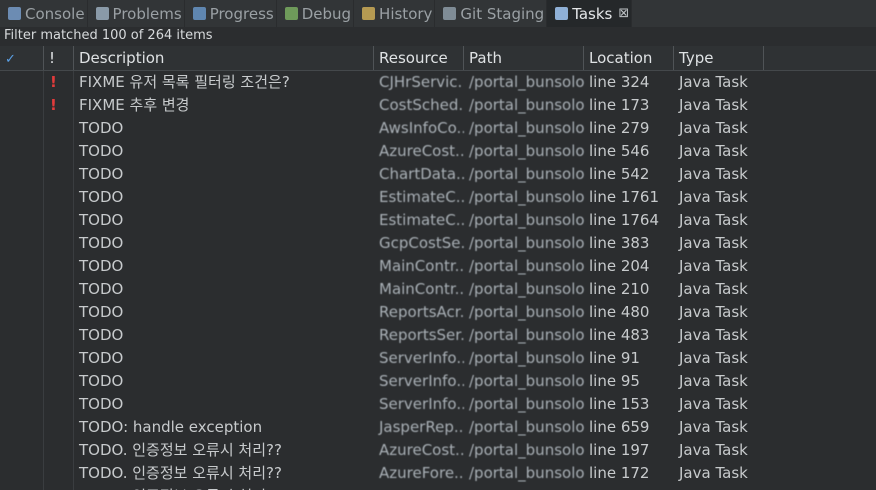 Image resolution: width=876 pixels, height=490 pixels. Describe the element at coordinates (614, 358) in the screenshot. I see `location-cell: line 91` at that location.